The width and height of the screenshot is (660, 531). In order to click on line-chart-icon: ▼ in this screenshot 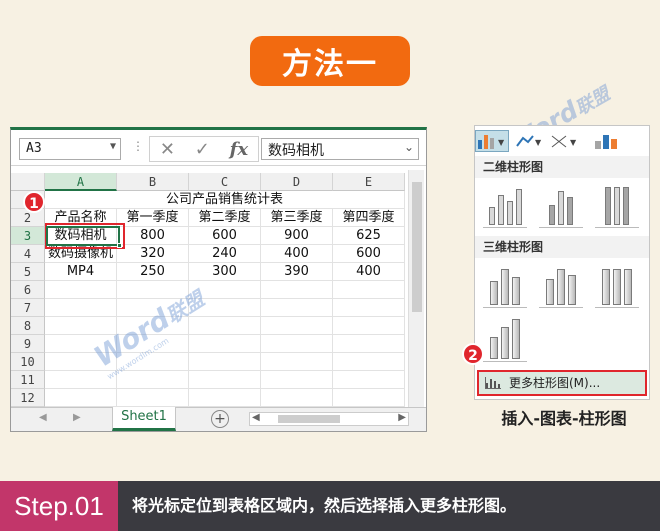, I will do `click(529, 141)`.